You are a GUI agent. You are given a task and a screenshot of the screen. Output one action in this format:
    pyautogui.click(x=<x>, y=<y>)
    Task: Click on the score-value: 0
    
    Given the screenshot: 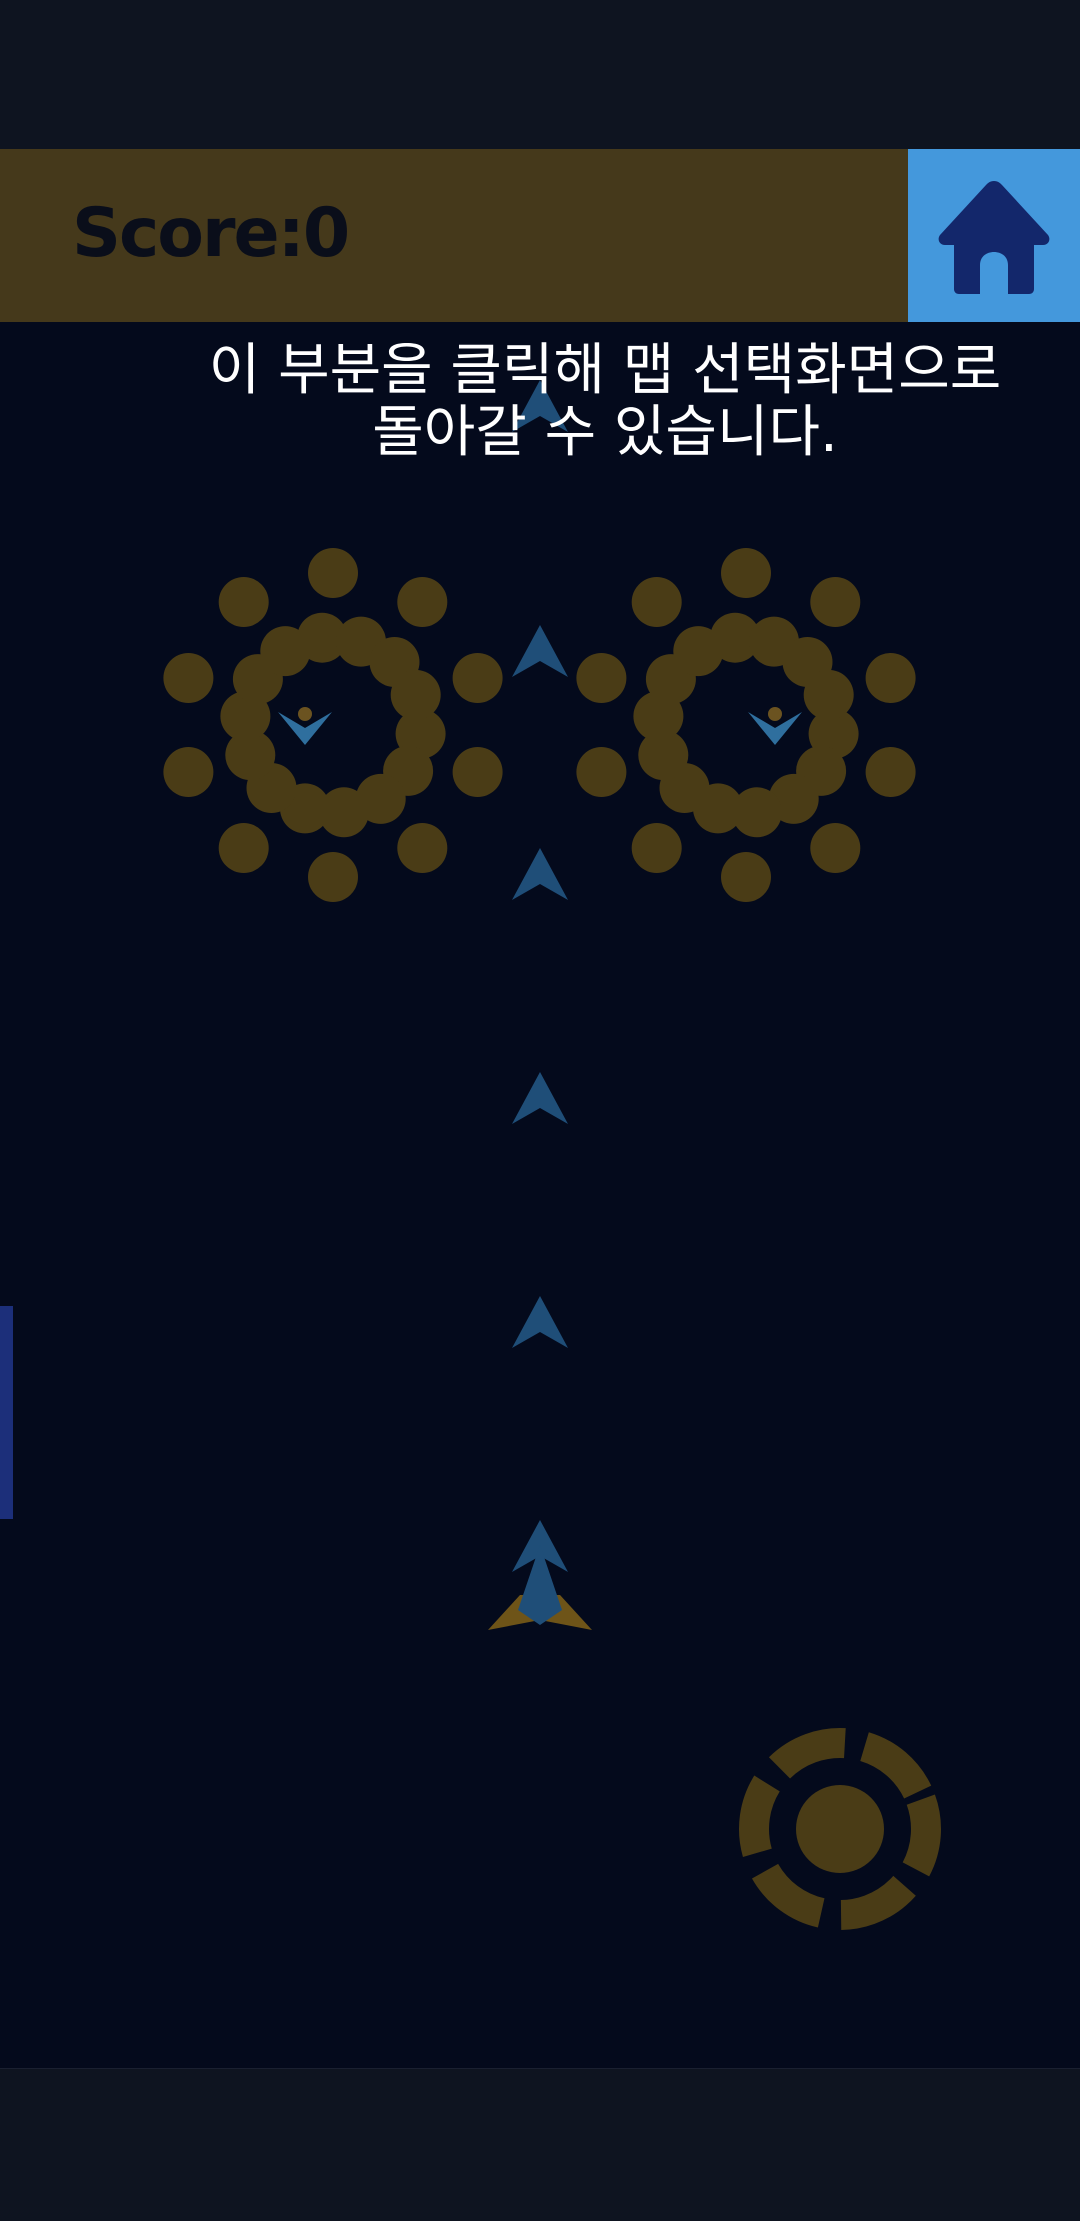 What is the action you would take?
    pyautogui.click(x=326, y=233)
    